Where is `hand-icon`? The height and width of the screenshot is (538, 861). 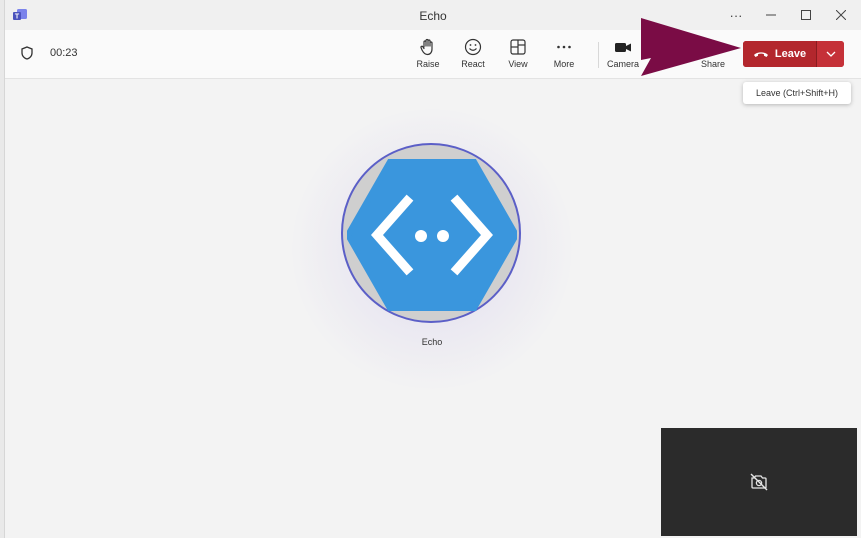 hand-icon is located at coordinates (426, 47).